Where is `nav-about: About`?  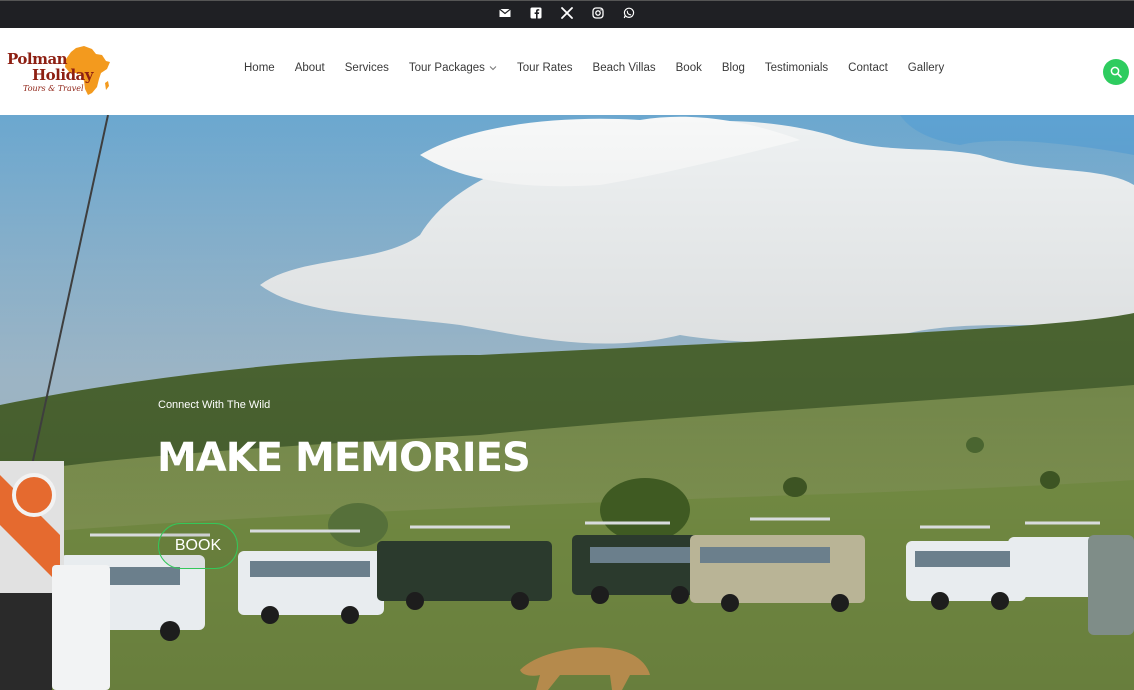 nav-about: About is located at coordinates (310, 68).